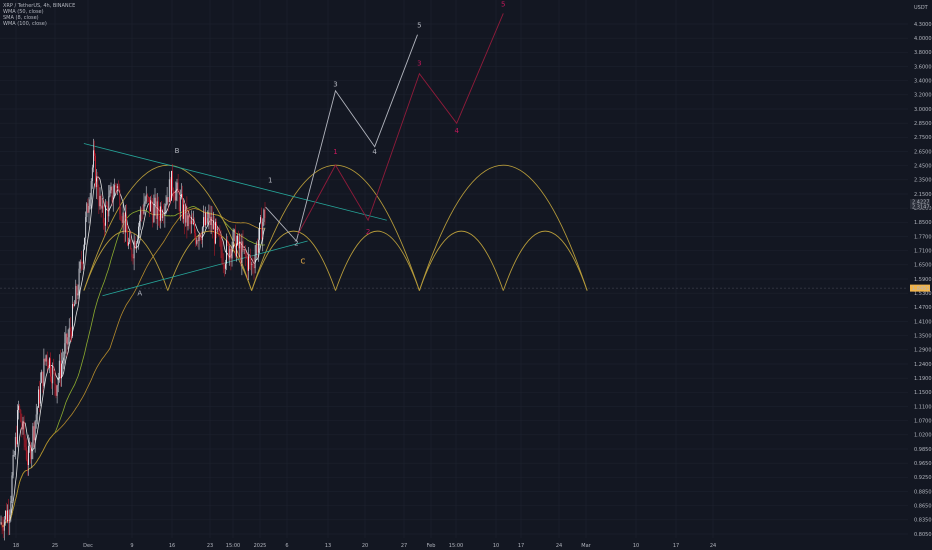  What do you see at coordinates (923, 110) in the screenshot?
I see `y-tick-label: 3.0000` at bounding box center [923, 110].